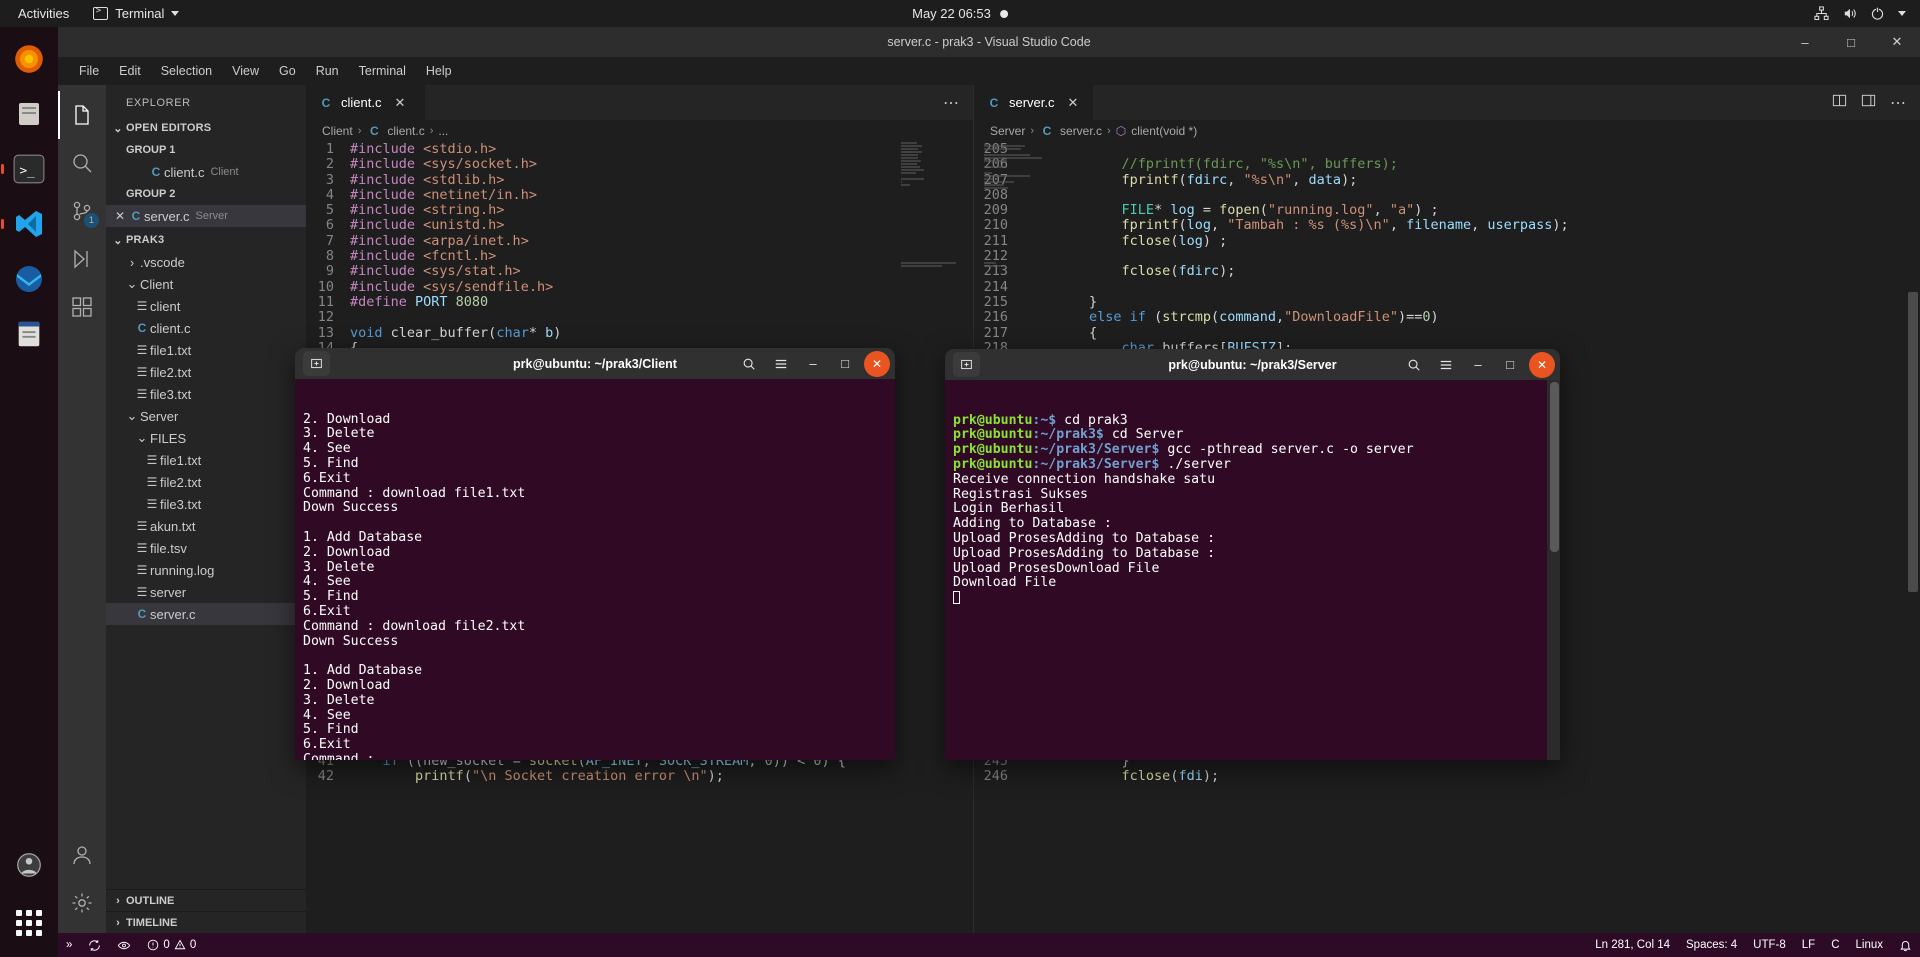  I want to click on eye-status, so click(124, 945).